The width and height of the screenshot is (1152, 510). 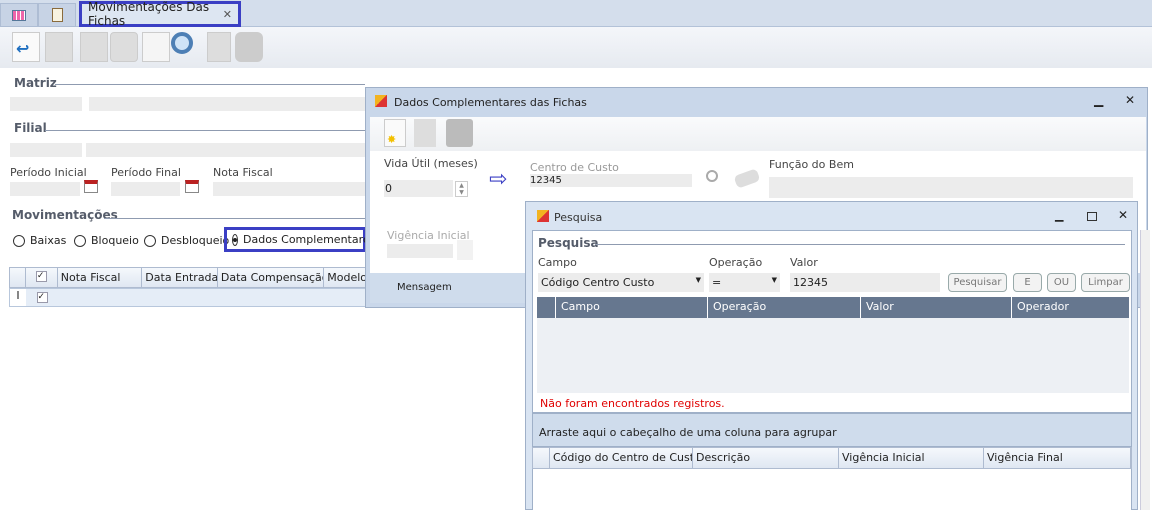 What do you see at coordinates (299, 239) in the screenshot?
I see `radio-dados-complementares: Dados Complementares` at bounding box center [299, 239].